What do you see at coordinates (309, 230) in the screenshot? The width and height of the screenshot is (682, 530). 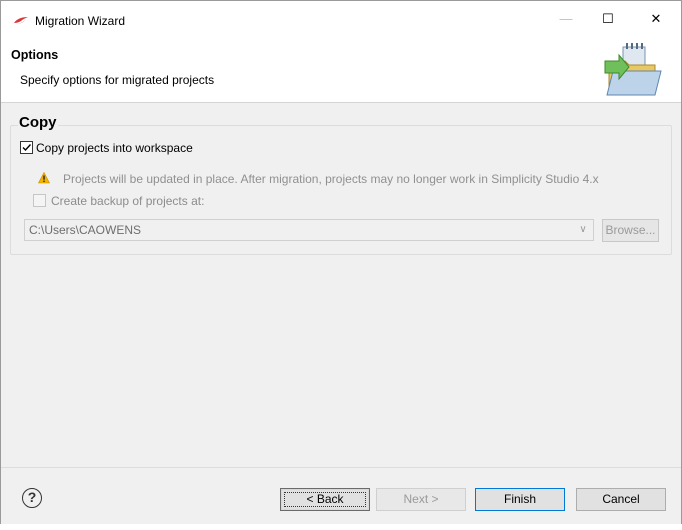 I see `backup-path-combo: C:\Users\CAOWENS ∨` at bounding box center [309, 230].